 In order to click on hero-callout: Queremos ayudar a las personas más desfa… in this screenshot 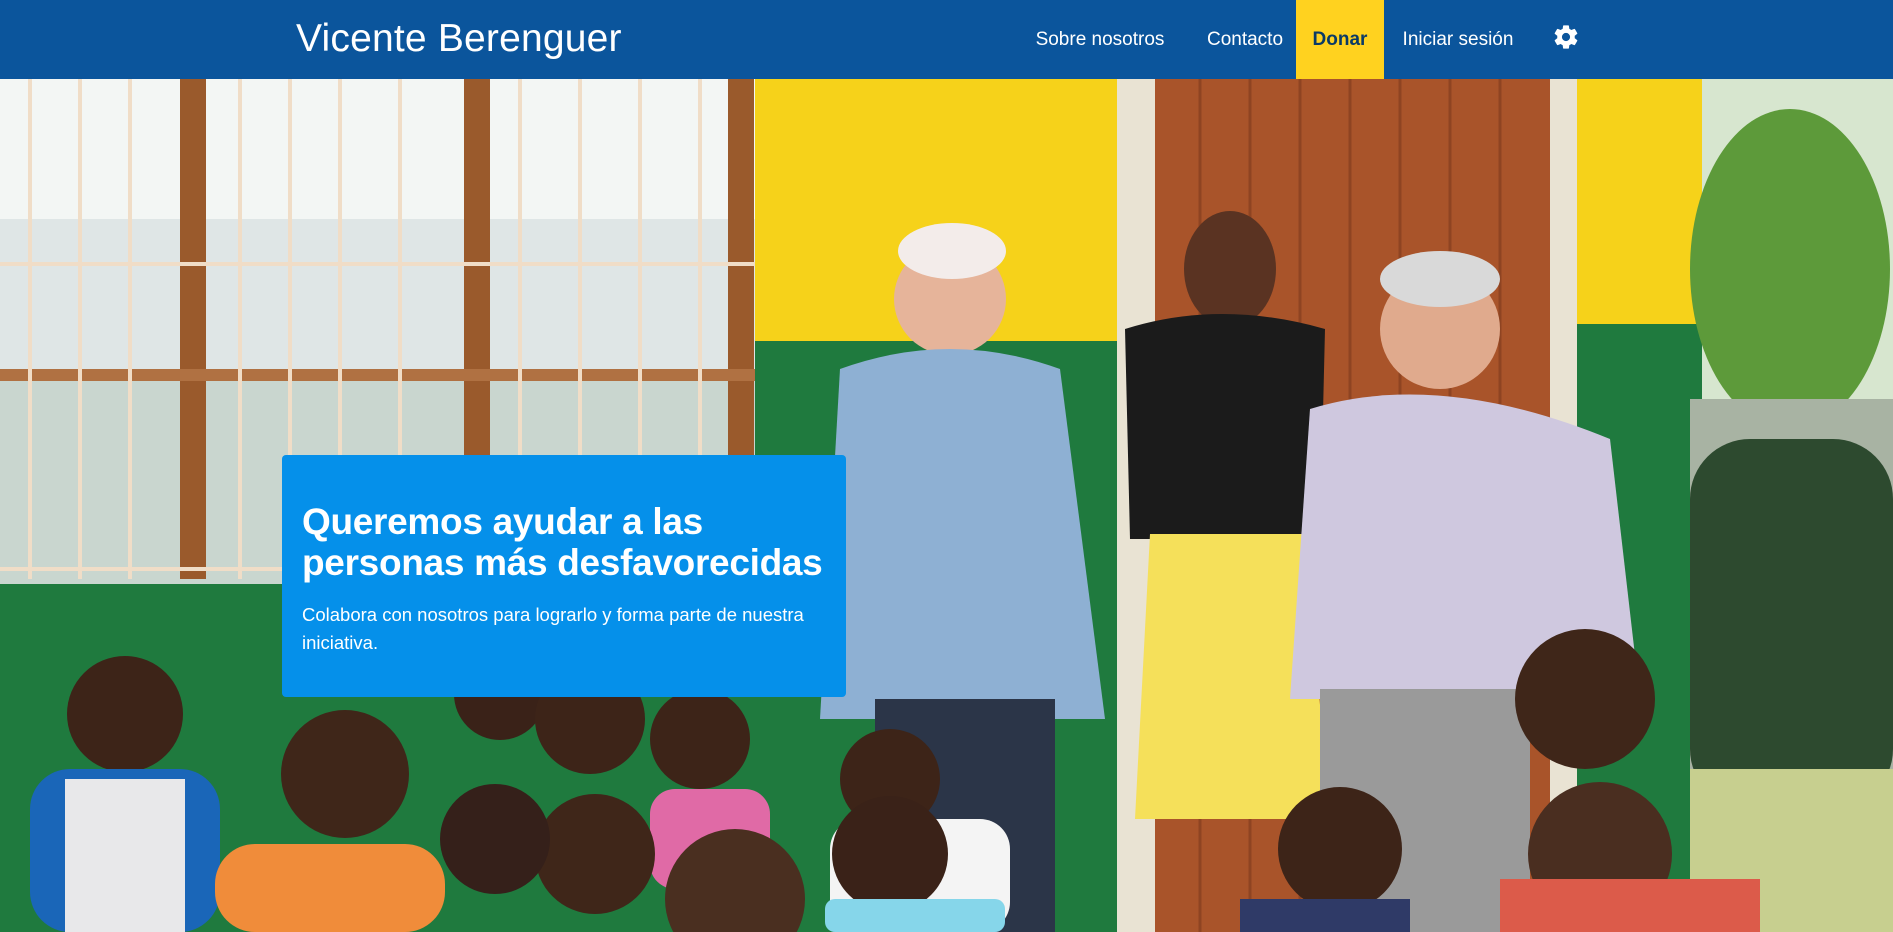, I will do `click(564, 576)`.